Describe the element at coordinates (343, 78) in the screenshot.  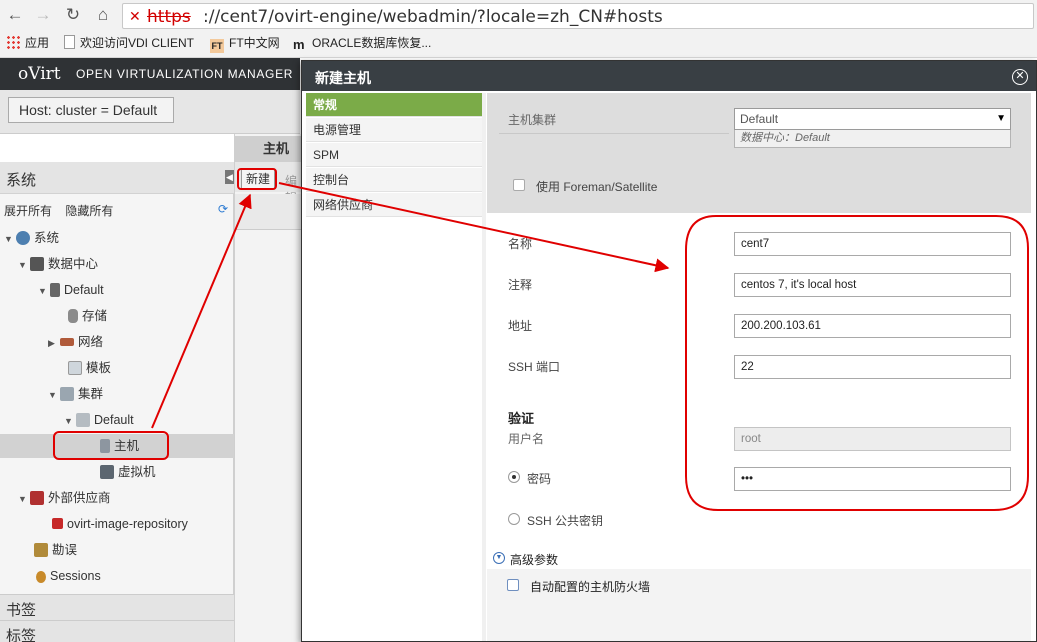
I see `dialog-title: 新建主机` at that location.